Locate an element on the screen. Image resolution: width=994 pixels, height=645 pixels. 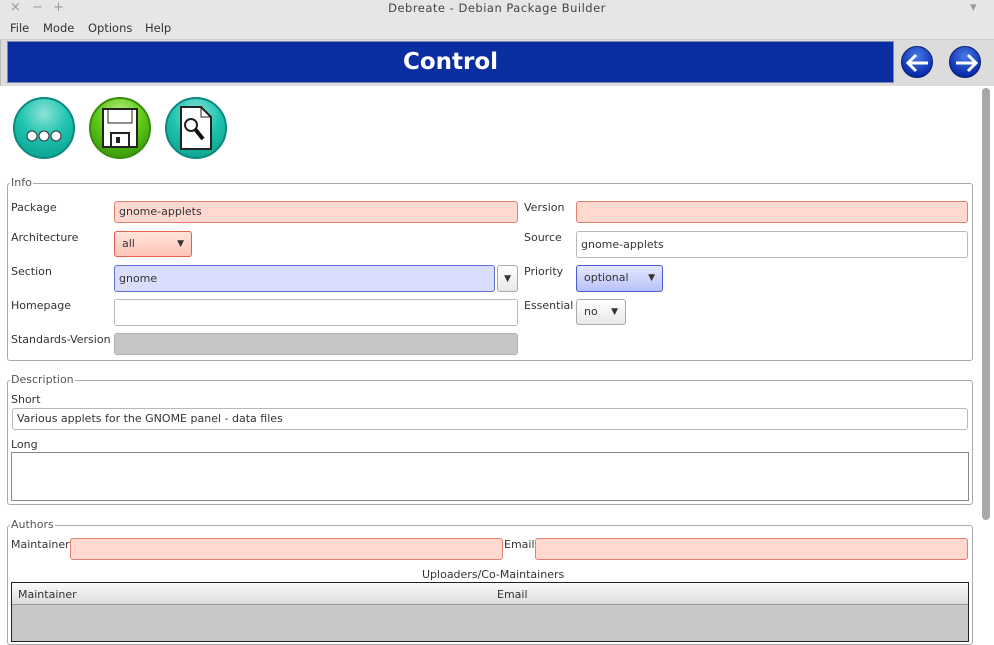
more-options-icon is located at coordinates (44, 128).